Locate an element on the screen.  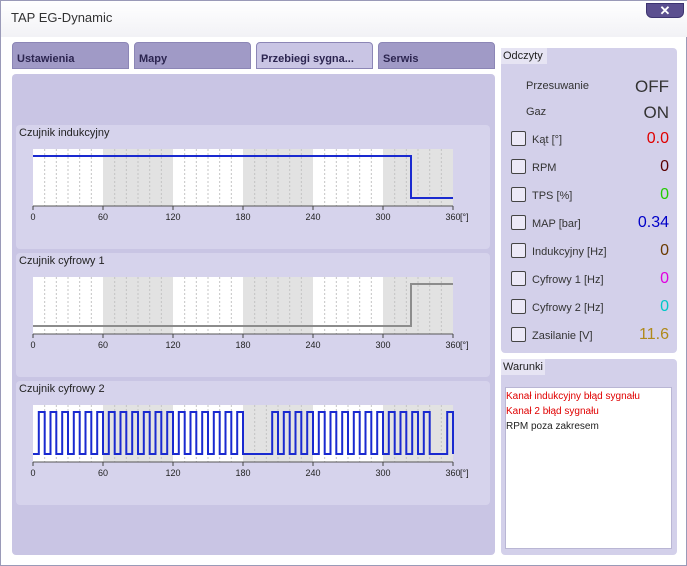
reading-label: TPS [%] is located at coordinates (552, 196).